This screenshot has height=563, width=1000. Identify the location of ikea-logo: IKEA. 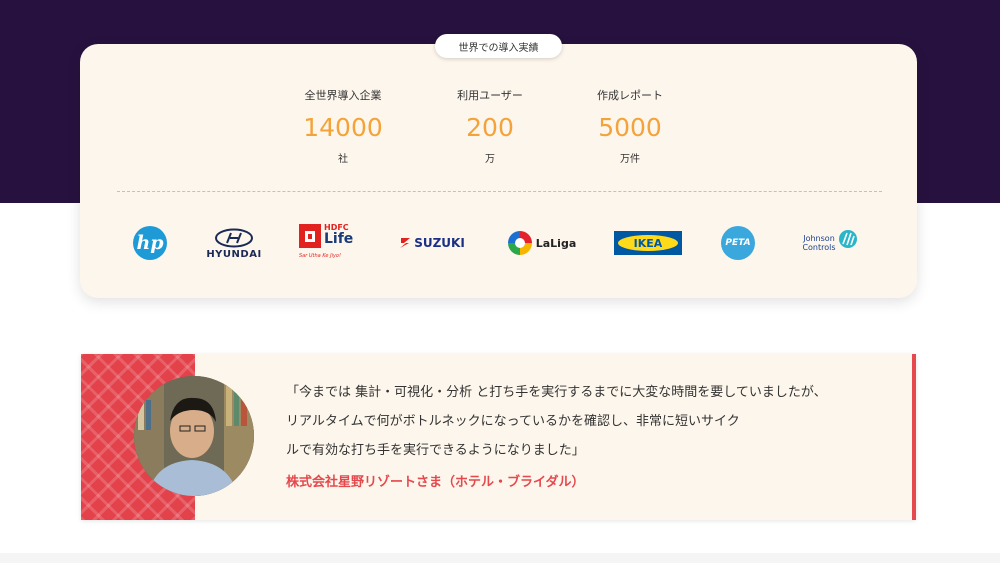
(648, 243).